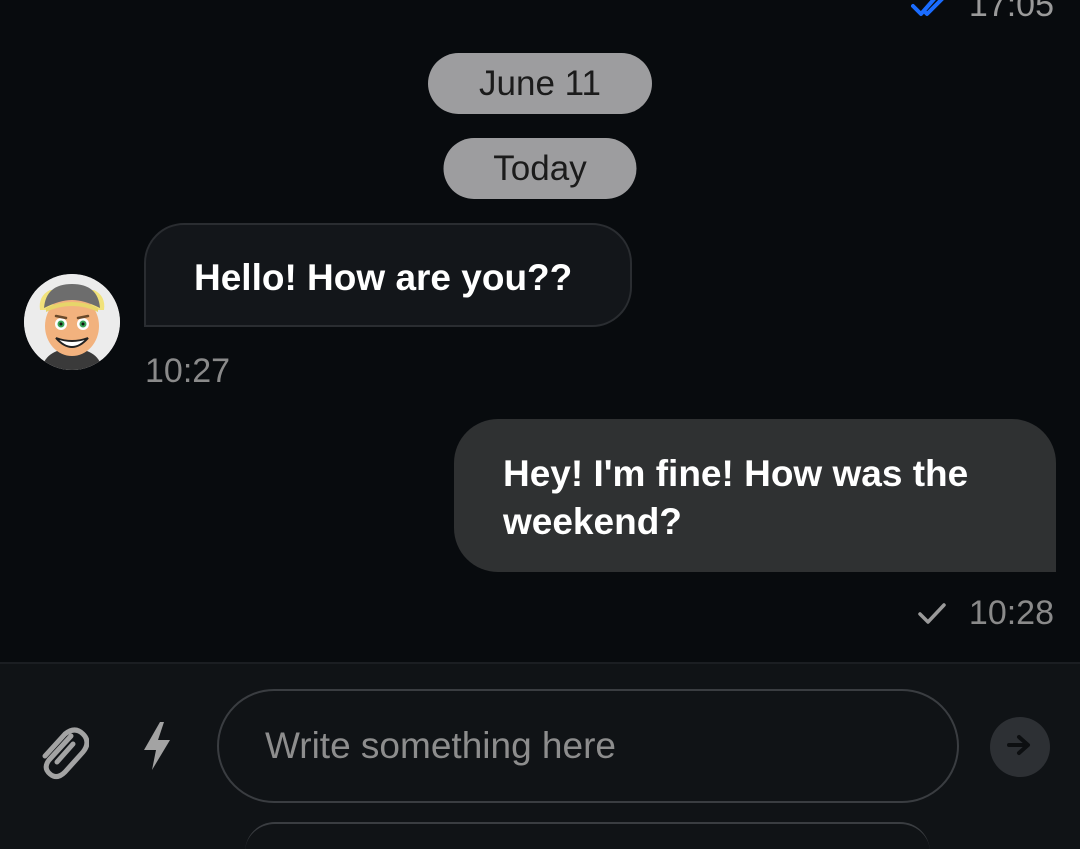 The image size is (1080, 849). I want to click on outgoing-message-status: 10:28, so click(985, 613).